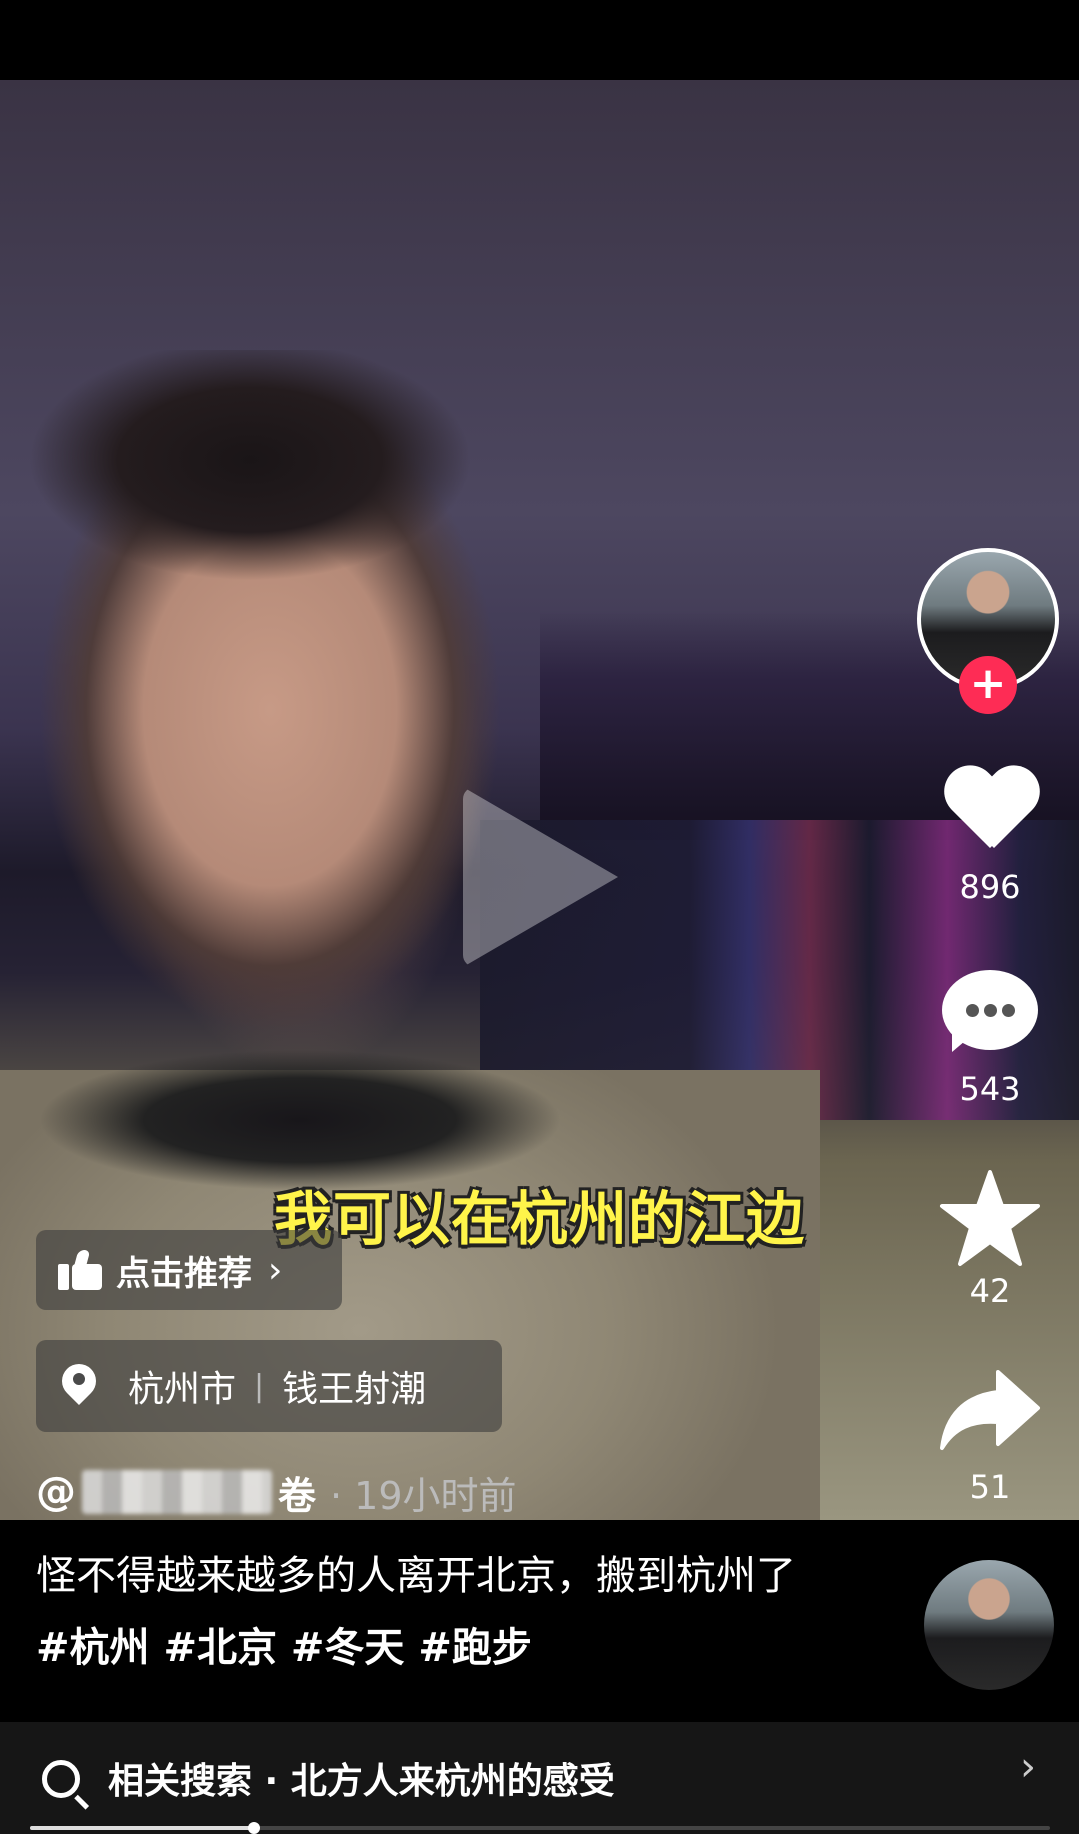 This screenshot has width=1079, height=1834. What do you see at coordinates (990, 1218) in the screenshot?
I see `star-icon` at bounding box center [990, 1218].